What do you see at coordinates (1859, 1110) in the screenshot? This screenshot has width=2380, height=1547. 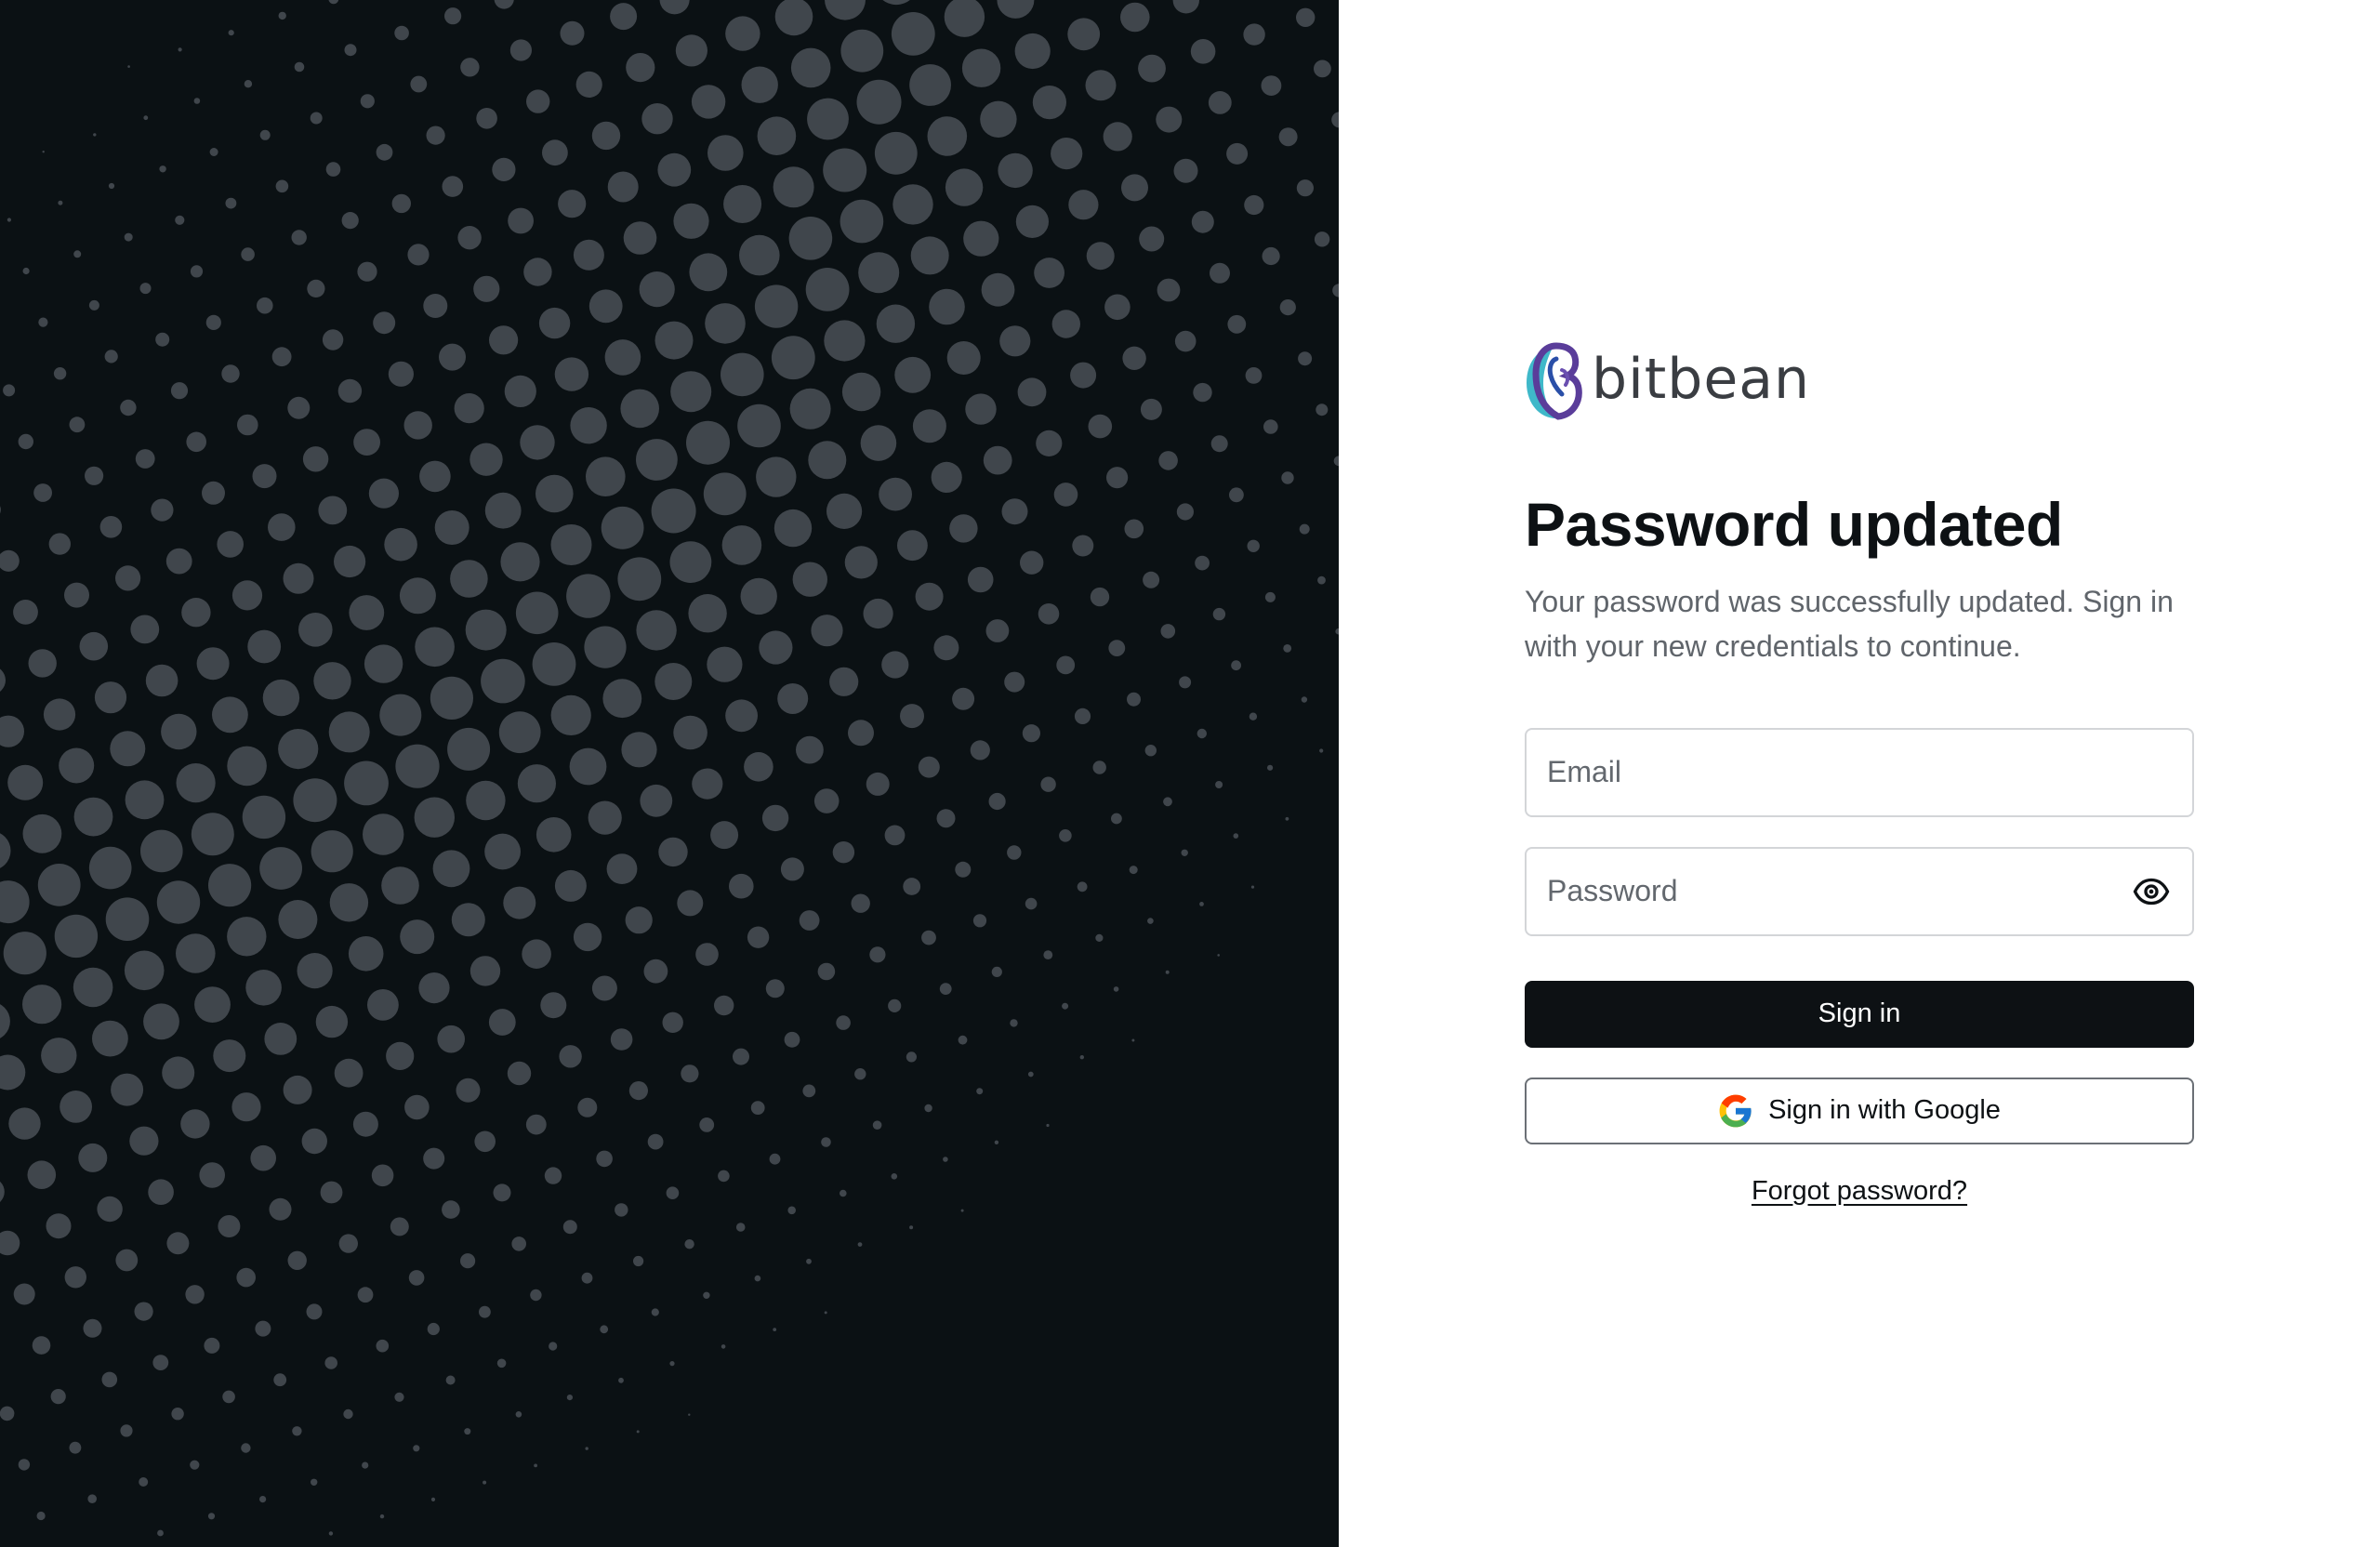 I see `google-sign-in-button: Sign in with Google` at bounding box center [1859, 1110].